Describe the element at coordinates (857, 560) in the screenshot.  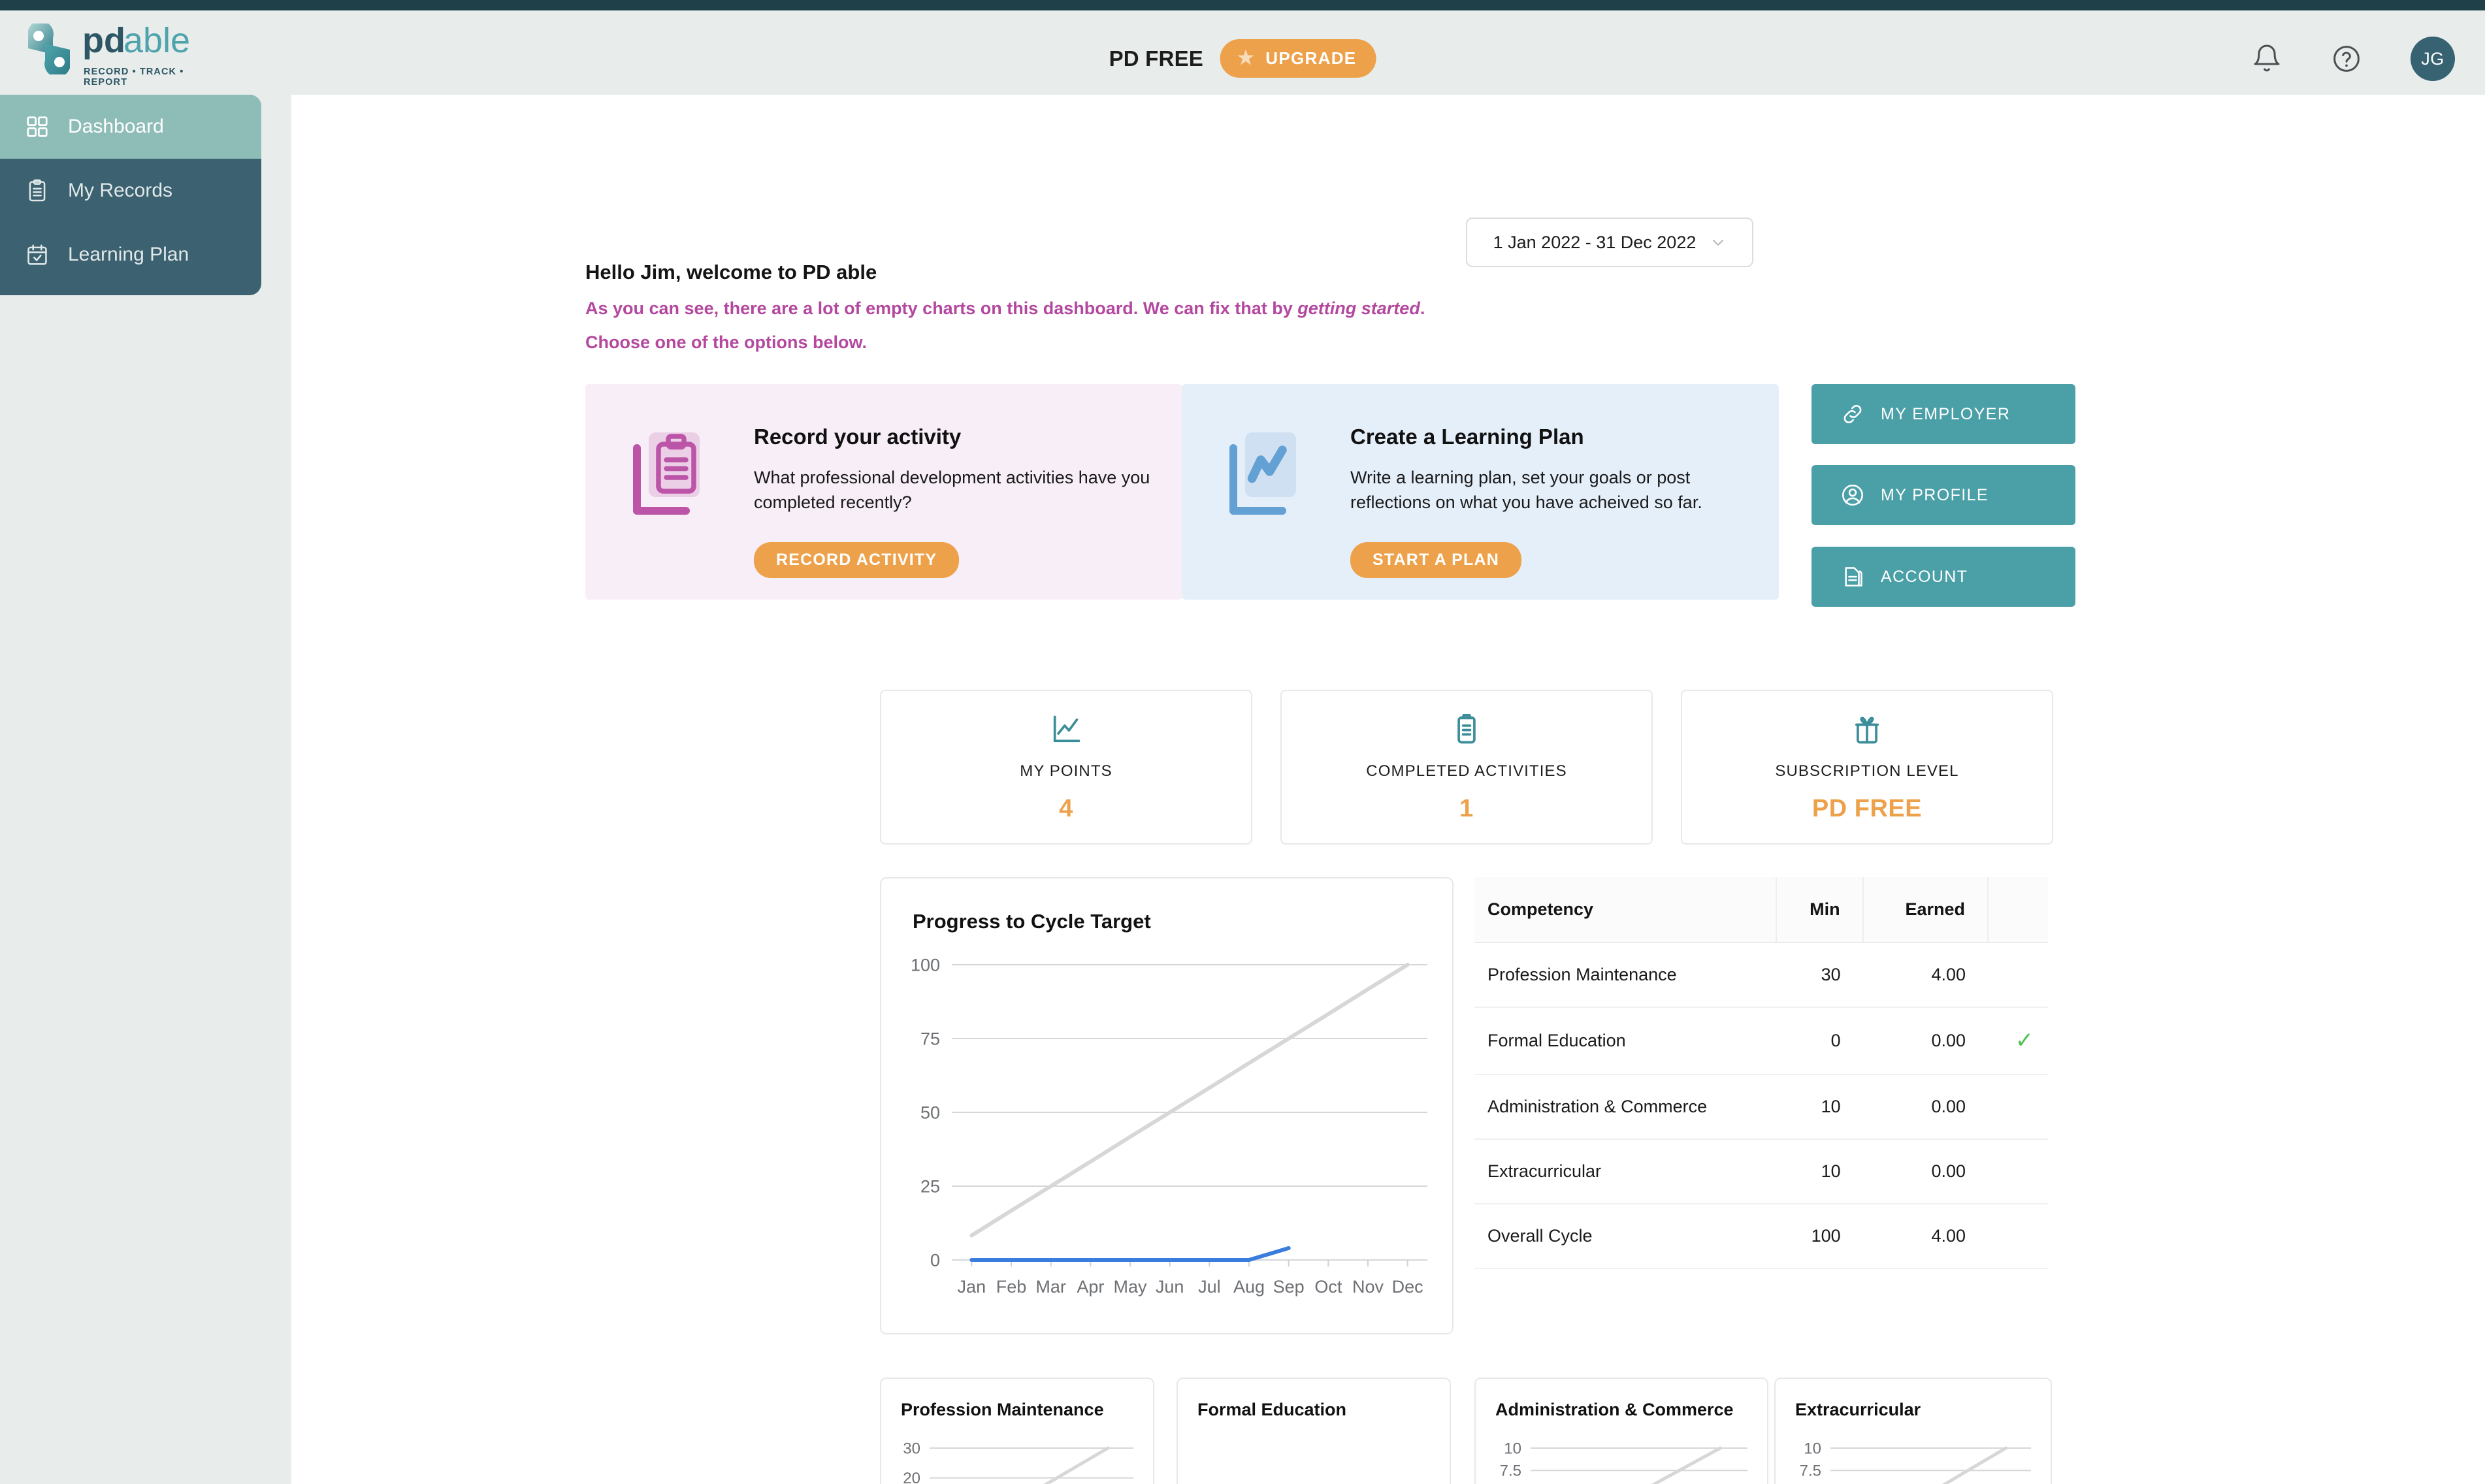
I see `record-activity-button: RECORD ACTIVITY` at that location.